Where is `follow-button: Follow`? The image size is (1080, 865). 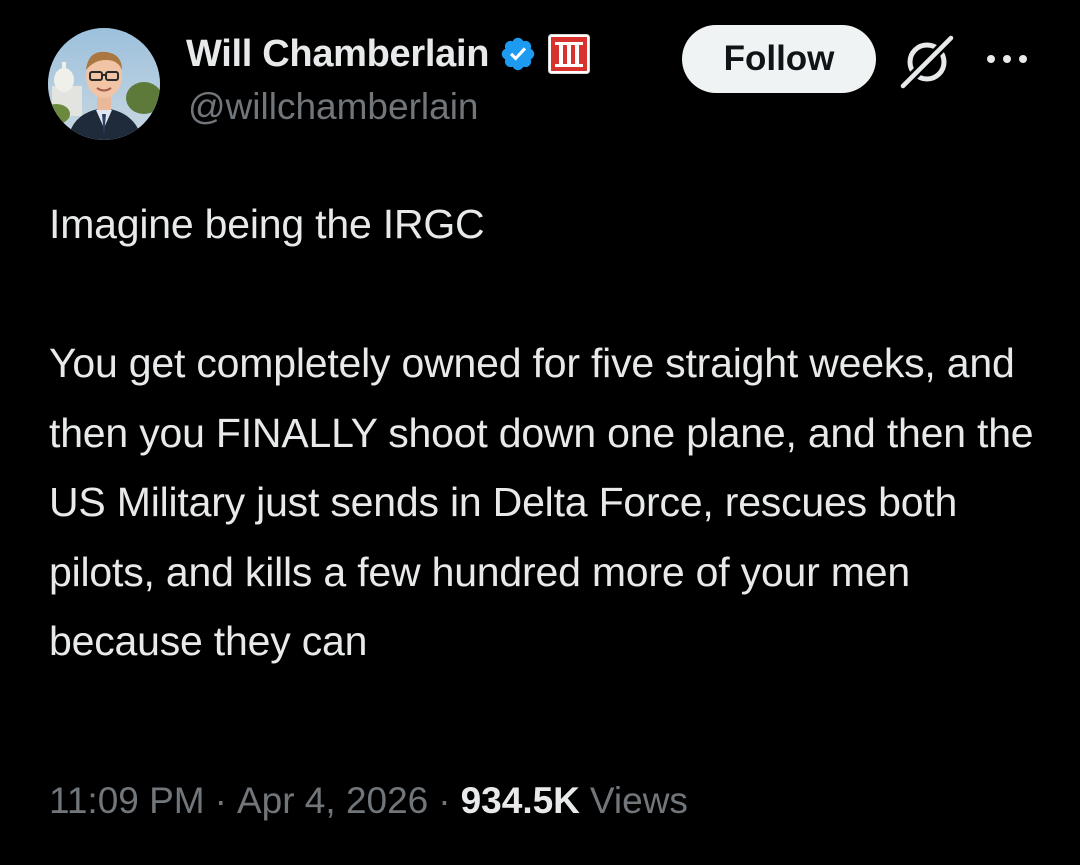 follow-button: Follow is located at coordinates (779, 59).